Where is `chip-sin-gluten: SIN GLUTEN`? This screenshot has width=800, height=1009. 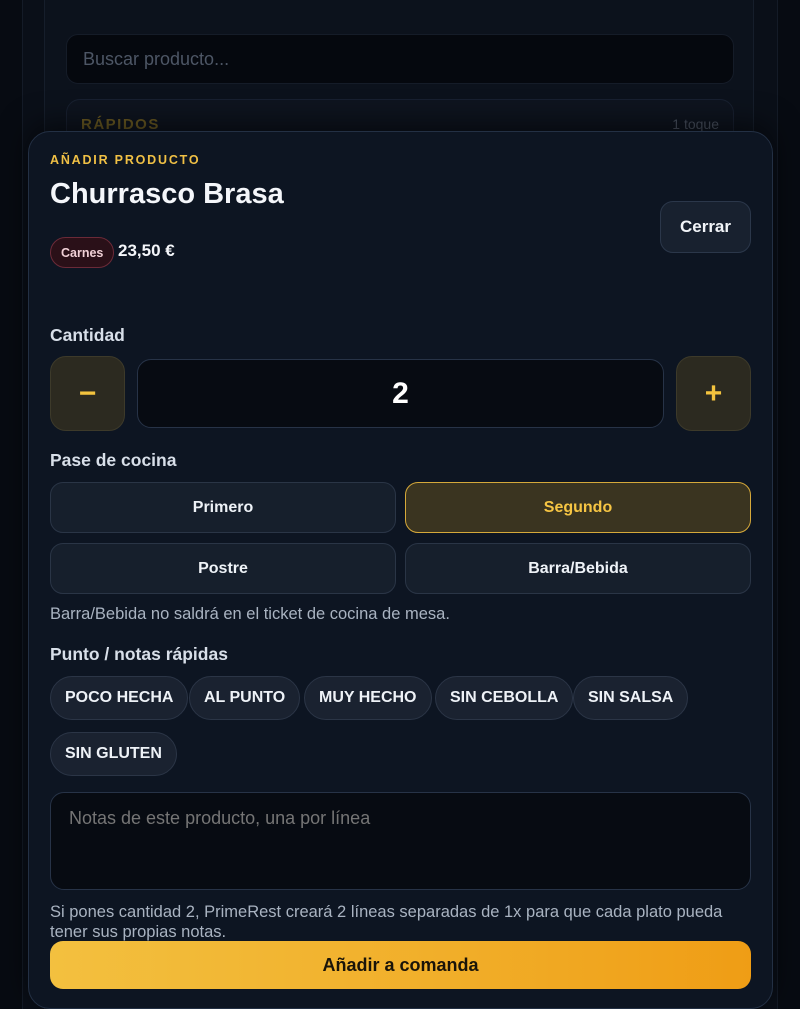
chip-sin-gluten: SIN GLUTEN is located at coordinates (113, 754).